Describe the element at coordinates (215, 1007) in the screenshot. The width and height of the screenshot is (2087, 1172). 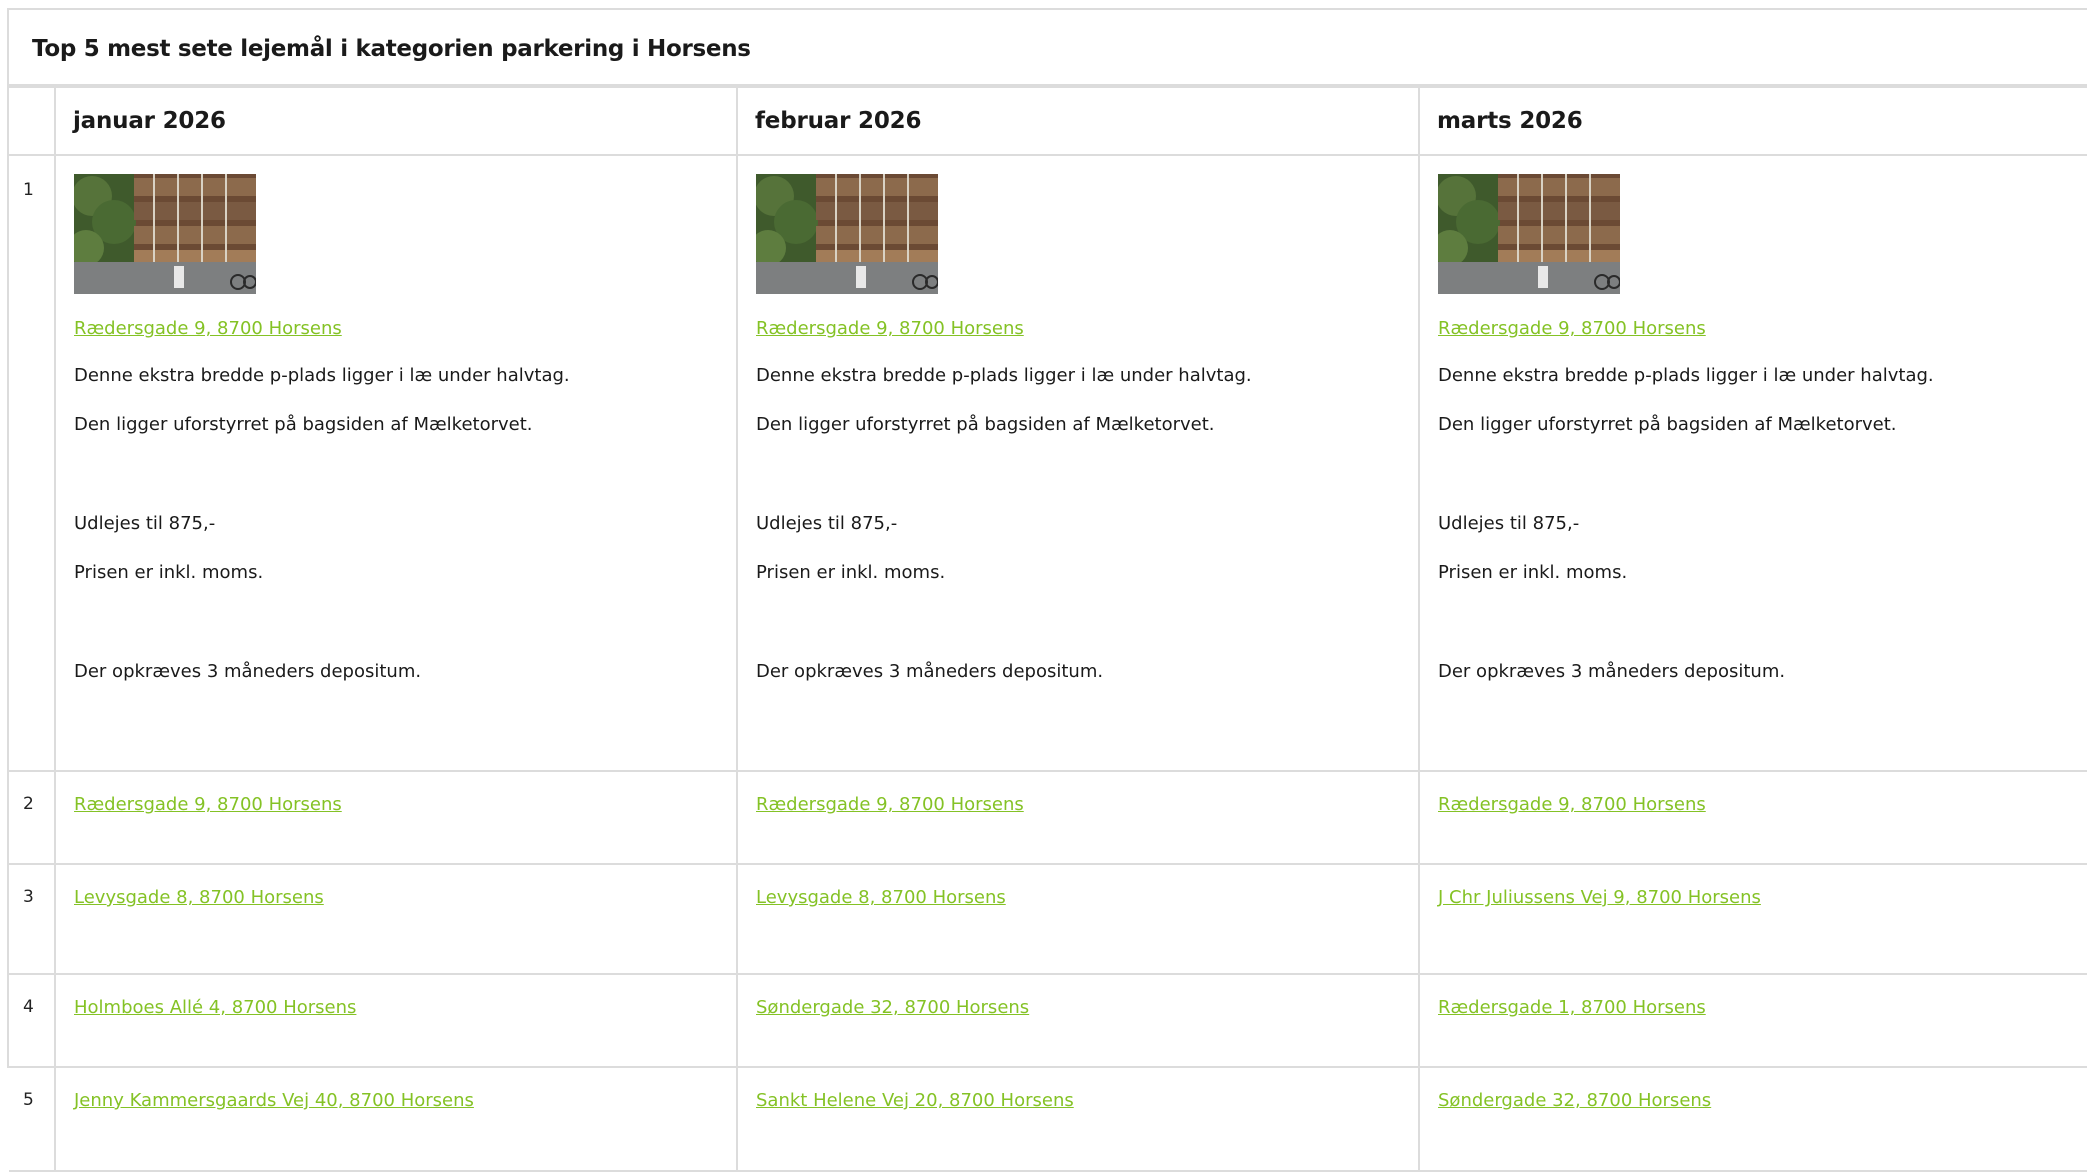
I see `listing-address-link: Holmboes Allé 4, 8700 Horsens` at that location.